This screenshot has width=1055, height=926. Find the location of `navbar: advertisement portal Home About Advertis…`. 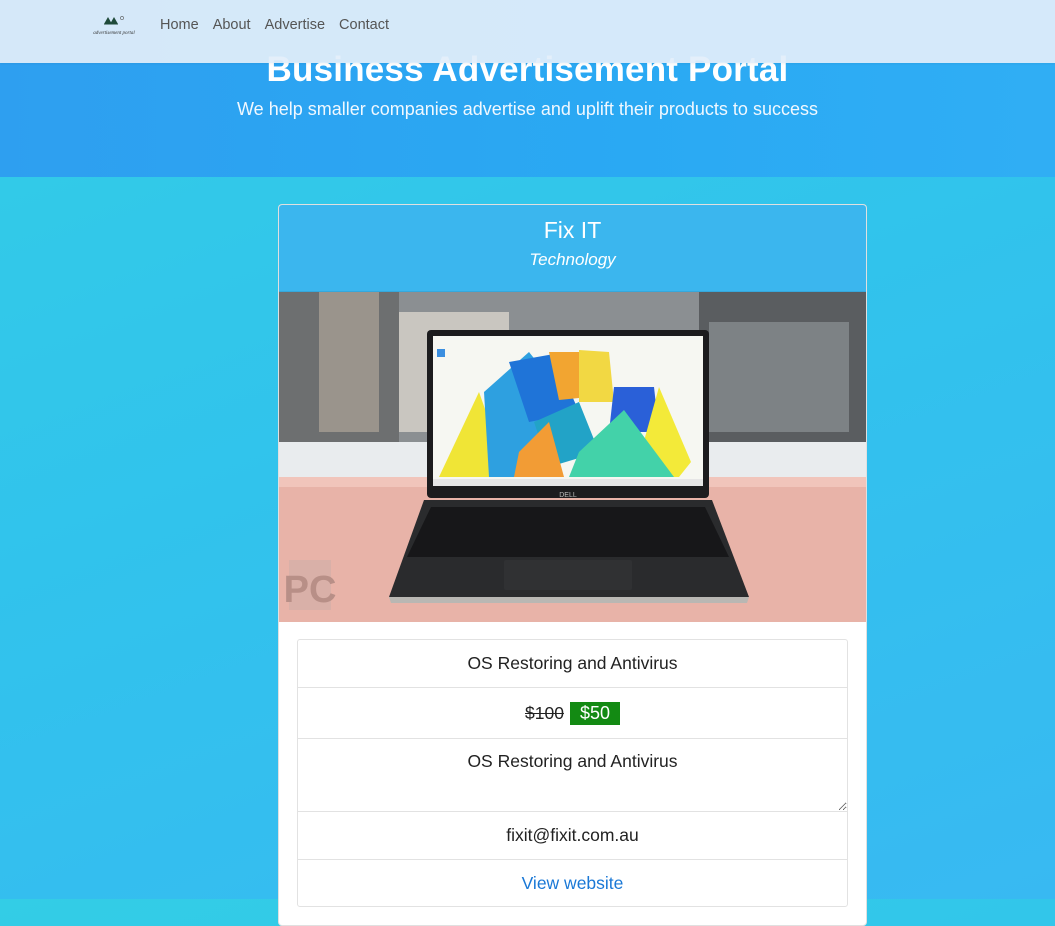

navbar: advertisement portal Home About Advertis… is located at coordinates (527, 31).